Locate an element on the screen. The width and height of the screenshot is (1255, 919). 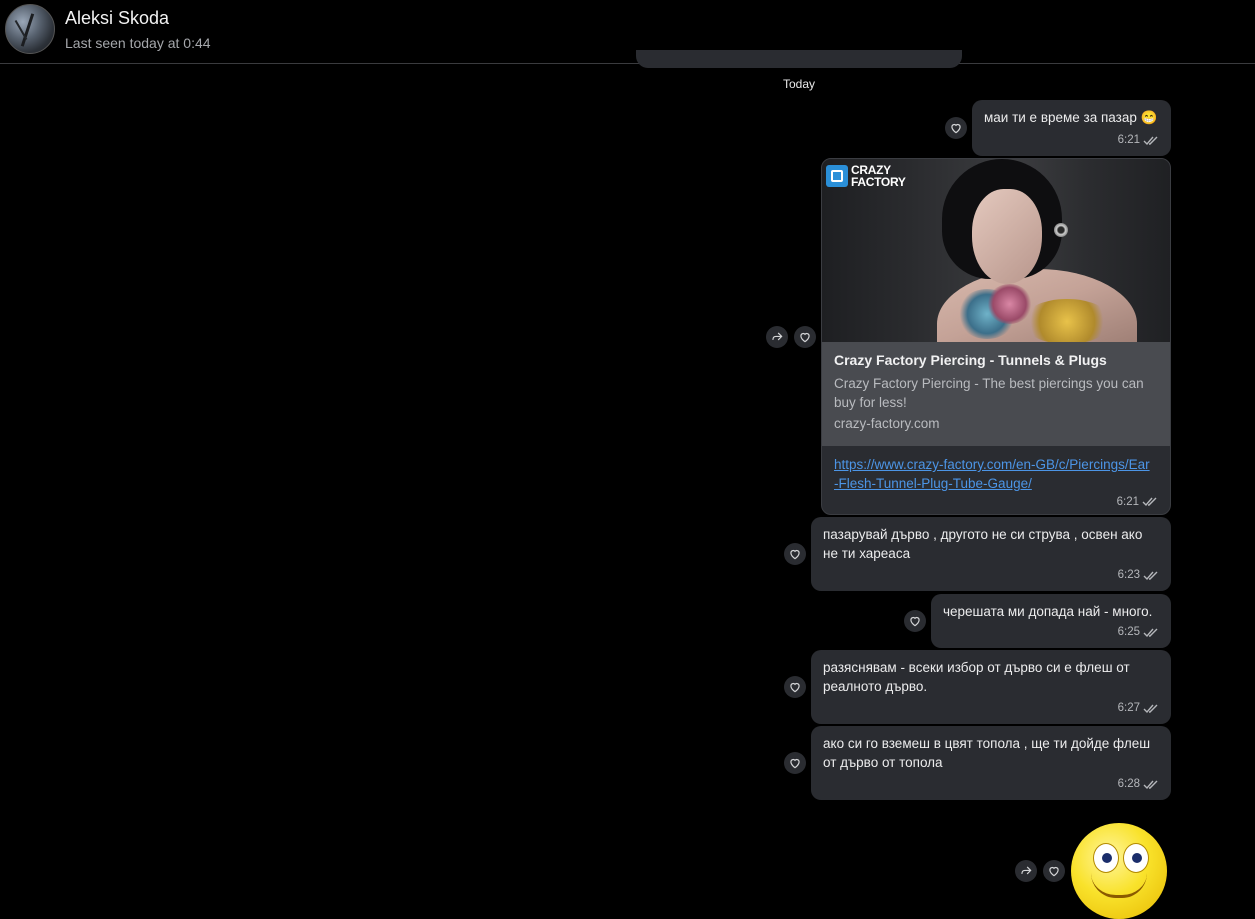
day-separator: Today is located at coordinates (799, 84).